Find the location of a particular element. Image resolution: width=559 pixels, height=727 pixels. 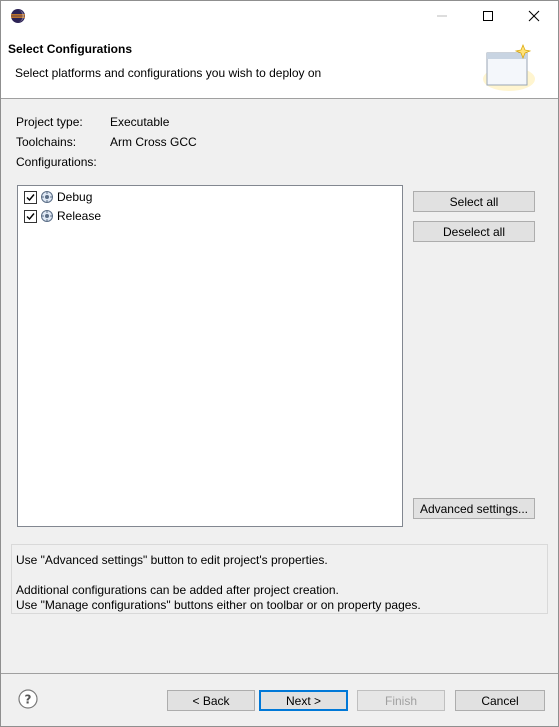

finish-button: Finish is located at coordinates (401, 700).